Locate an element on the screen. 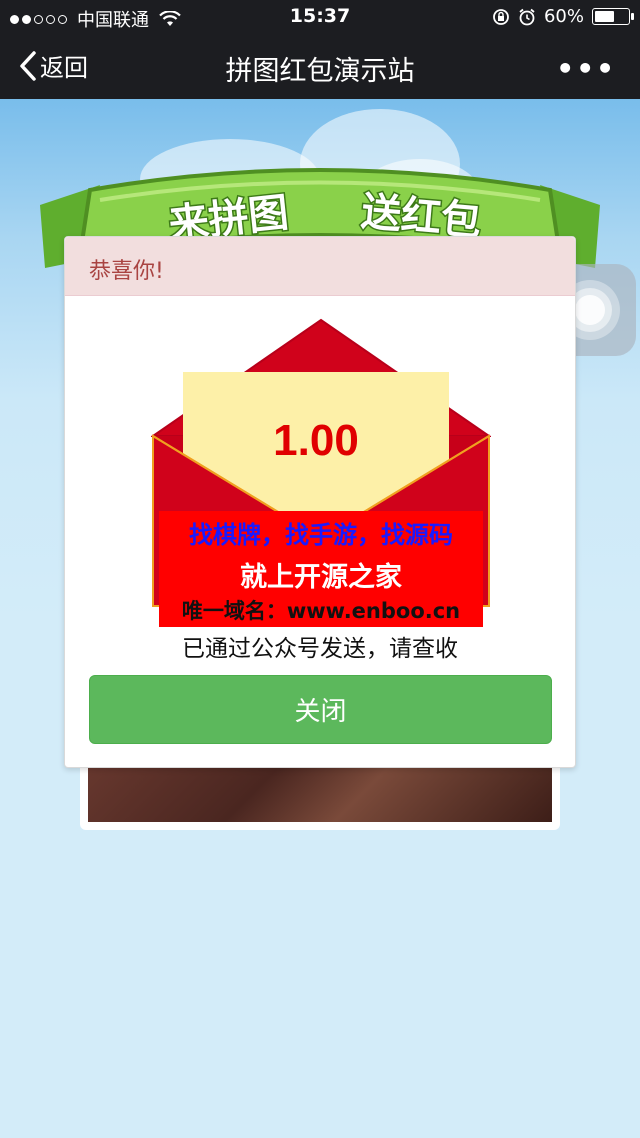  packet-amount: 1.00 is located at coordinates (316, 440).